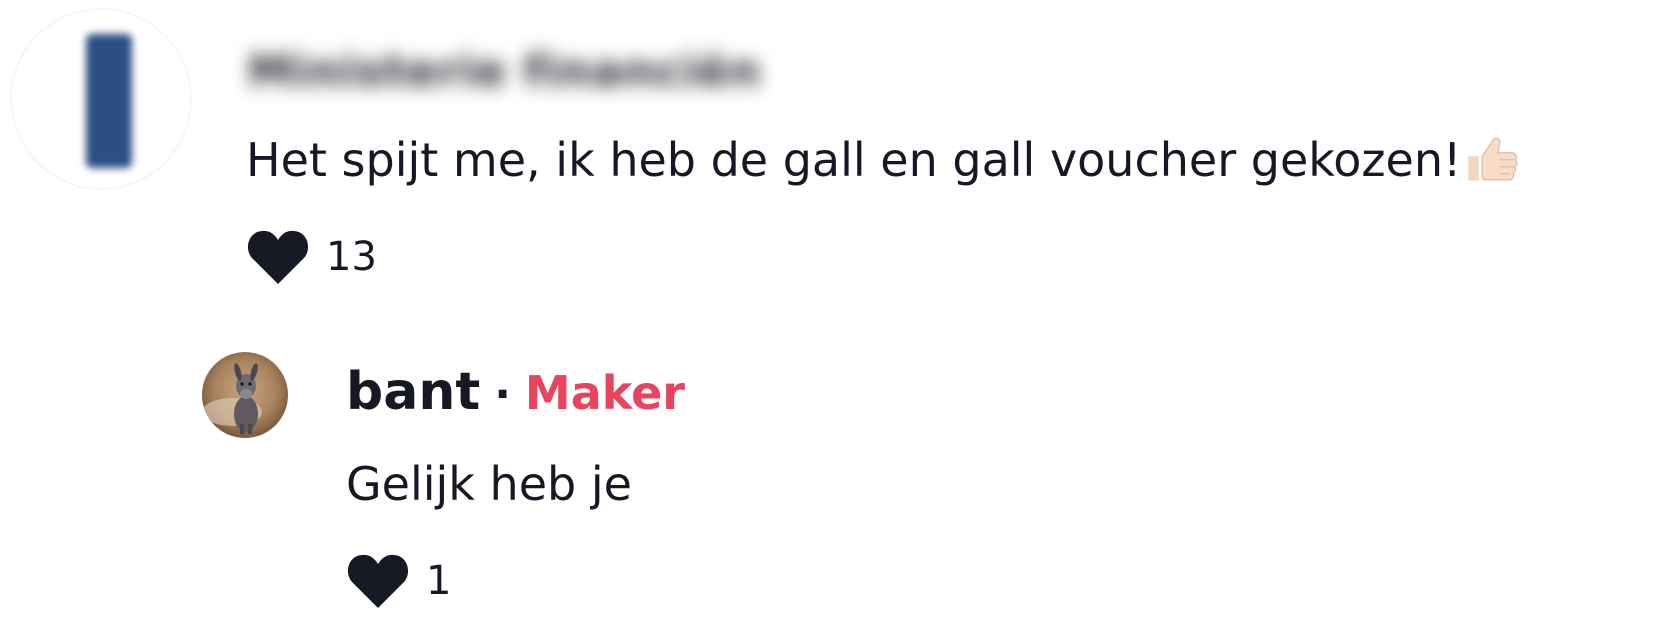  Describe the element at coordinates (489, 484) in the screenshot. I see `reply-text: Gelijk heb je` at that location.